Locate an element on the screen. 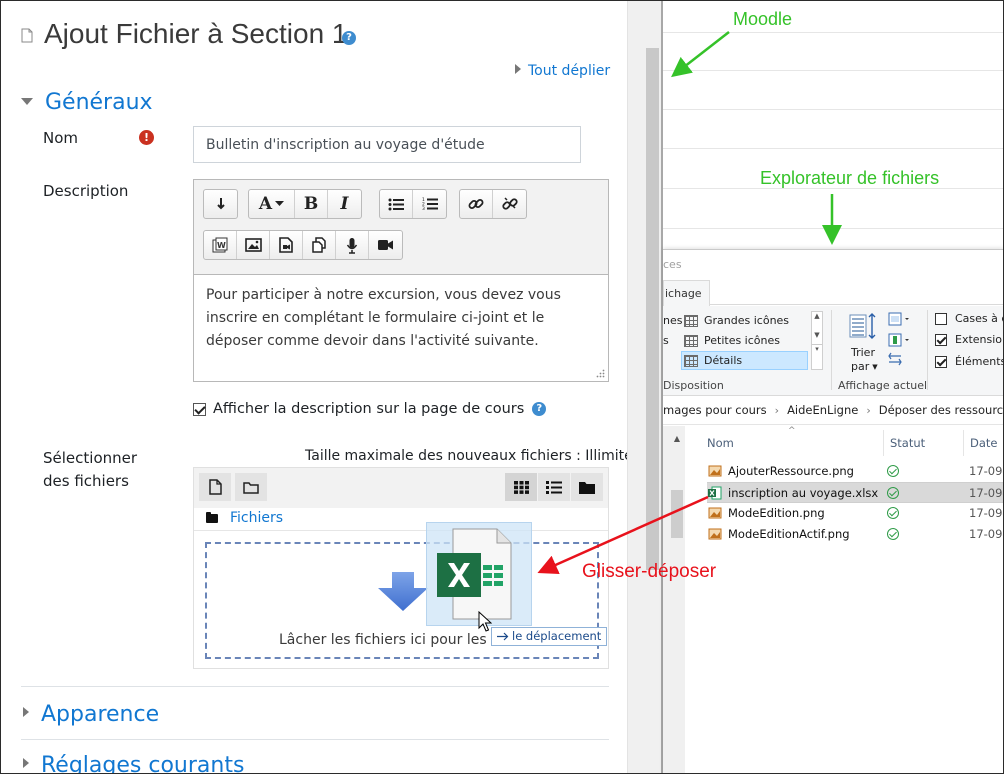 The image size is (1004, 774). section-common-header: Réglages courants is located at coordinates (133, 763).